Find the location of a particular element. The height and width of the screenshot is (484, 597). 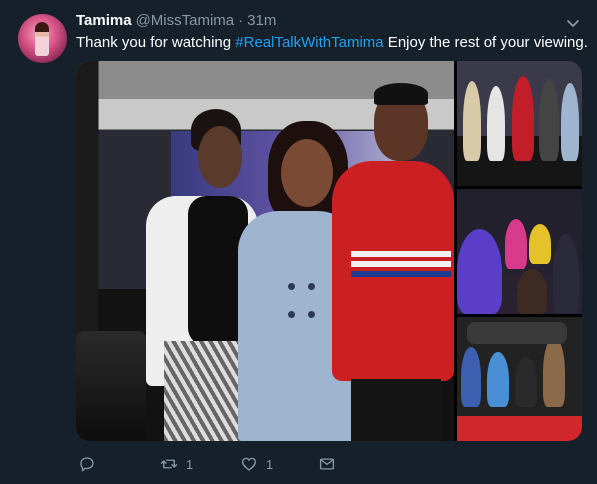

user-handle: @MissTamima is located at coordinates (185, 20).